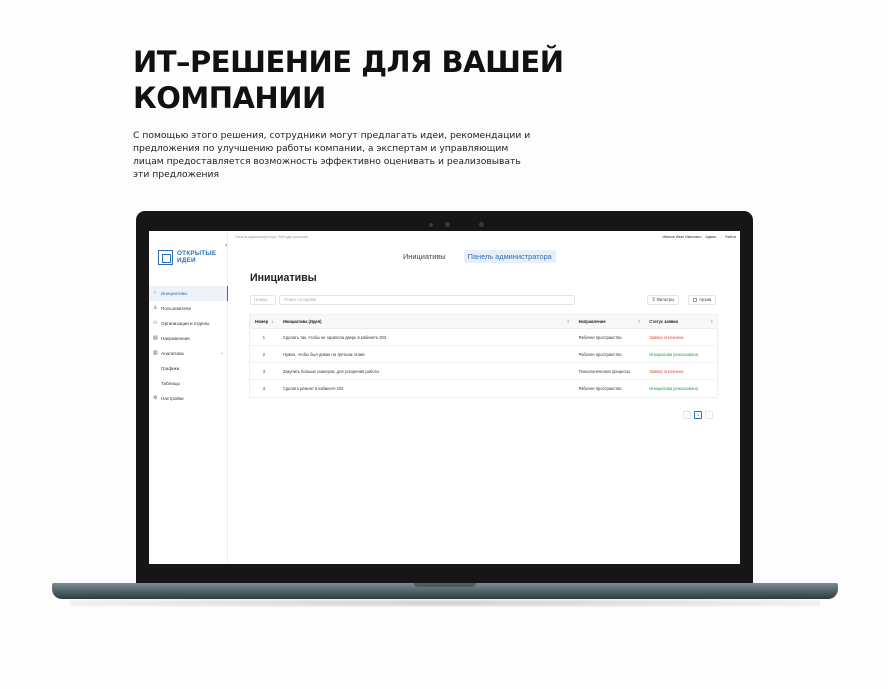 This screenshot has width=888, height=689. What do you see at coordinates (155, 398) in the screenshot?
I see `gear-icon: ⚙` at bounding box center [155, 398].